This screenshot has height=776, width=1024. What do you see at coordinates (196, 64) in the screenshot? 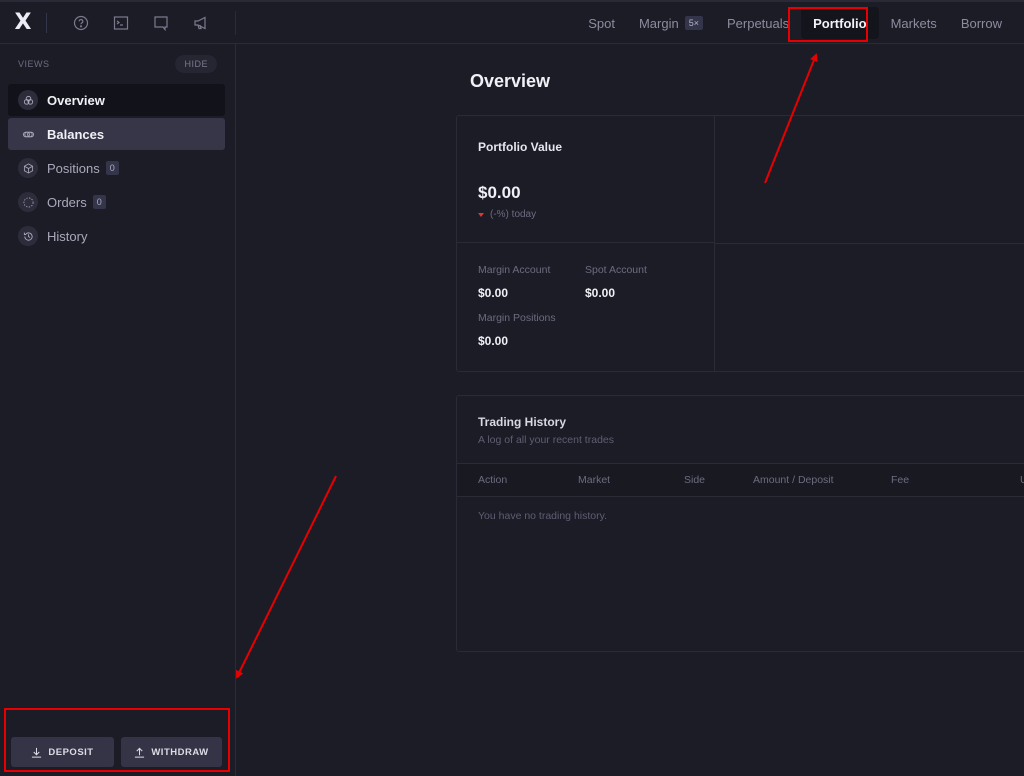
I see `hide-button: HIDE` at bounding box center [196, 64].